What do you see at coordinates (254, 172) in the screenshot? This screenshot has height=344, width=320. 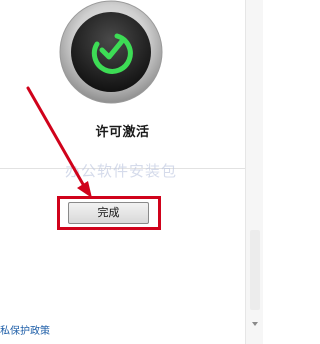 I see `scrollbar` at bounding box center [254, 172].